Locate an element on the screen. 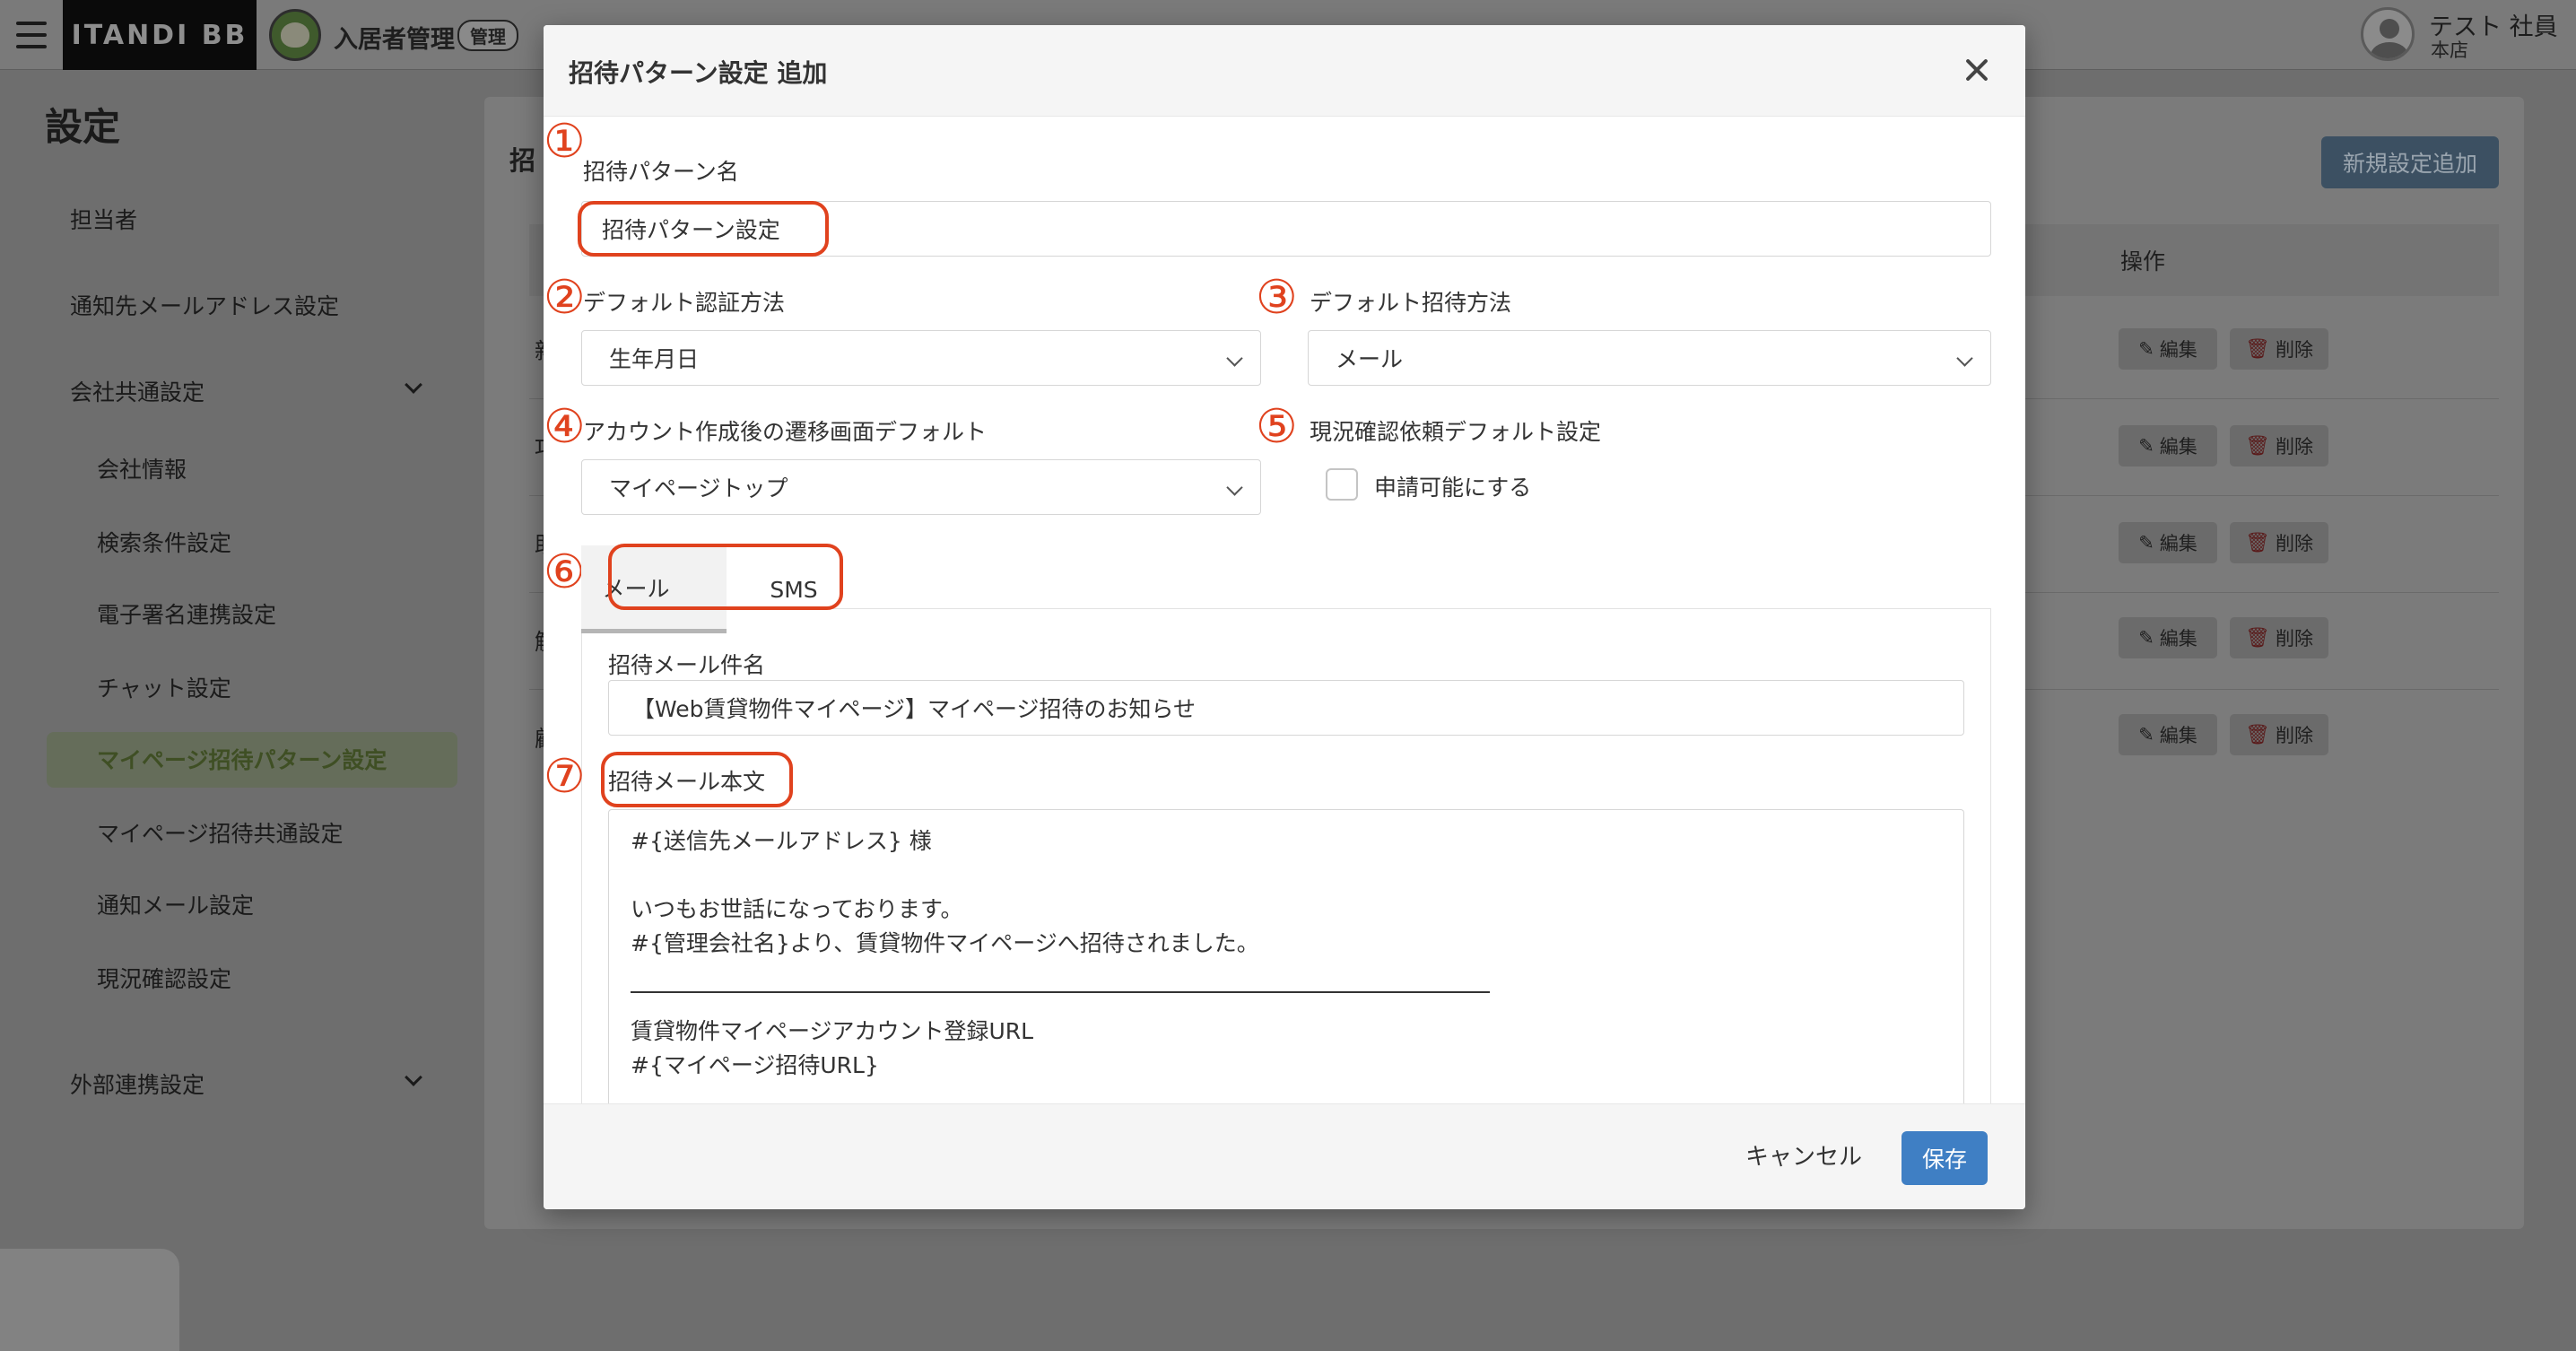 The height and width of the screenshot is (1351, 2576). sidebar-item-chat: チャット設定 is located at coordinates (164, 687).